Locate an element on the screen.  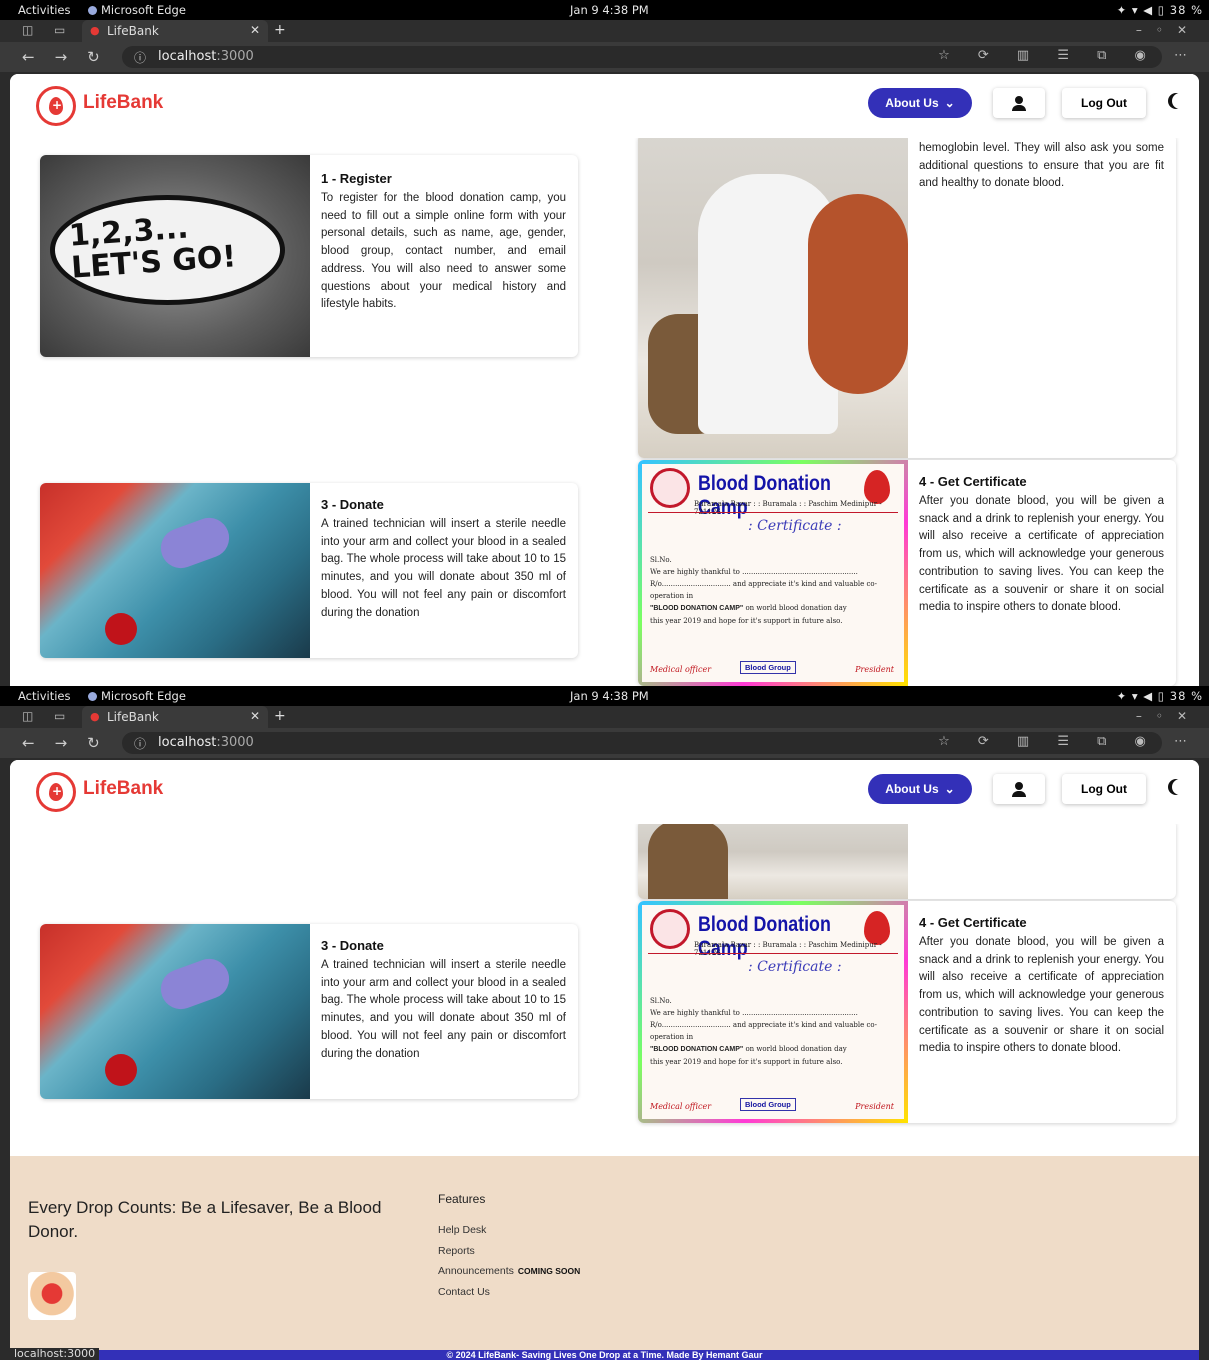
step-card-checkup is located at coordinates (907, 859).